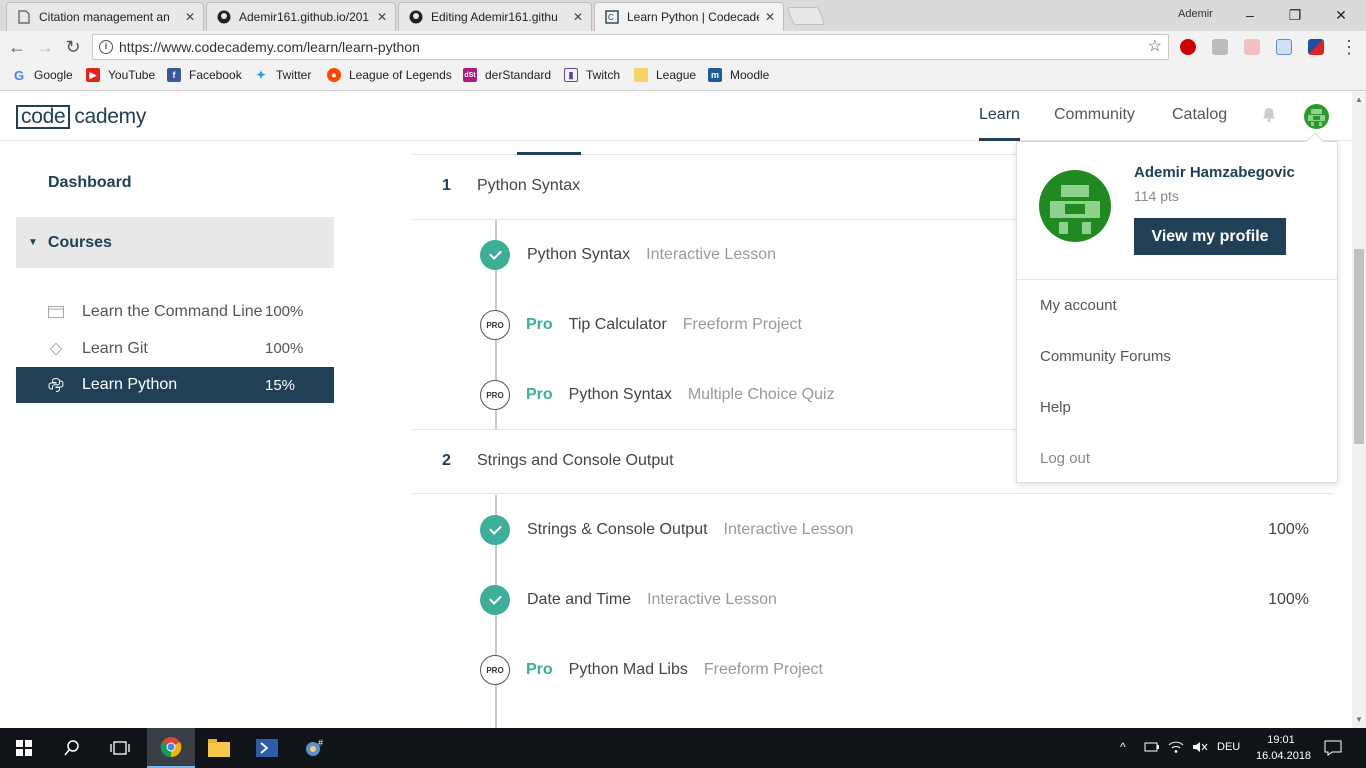  What do you see at coordinates (665, 75) in the screenshot?
I see `bookmark-league: League` at bounding box center [665, 75].